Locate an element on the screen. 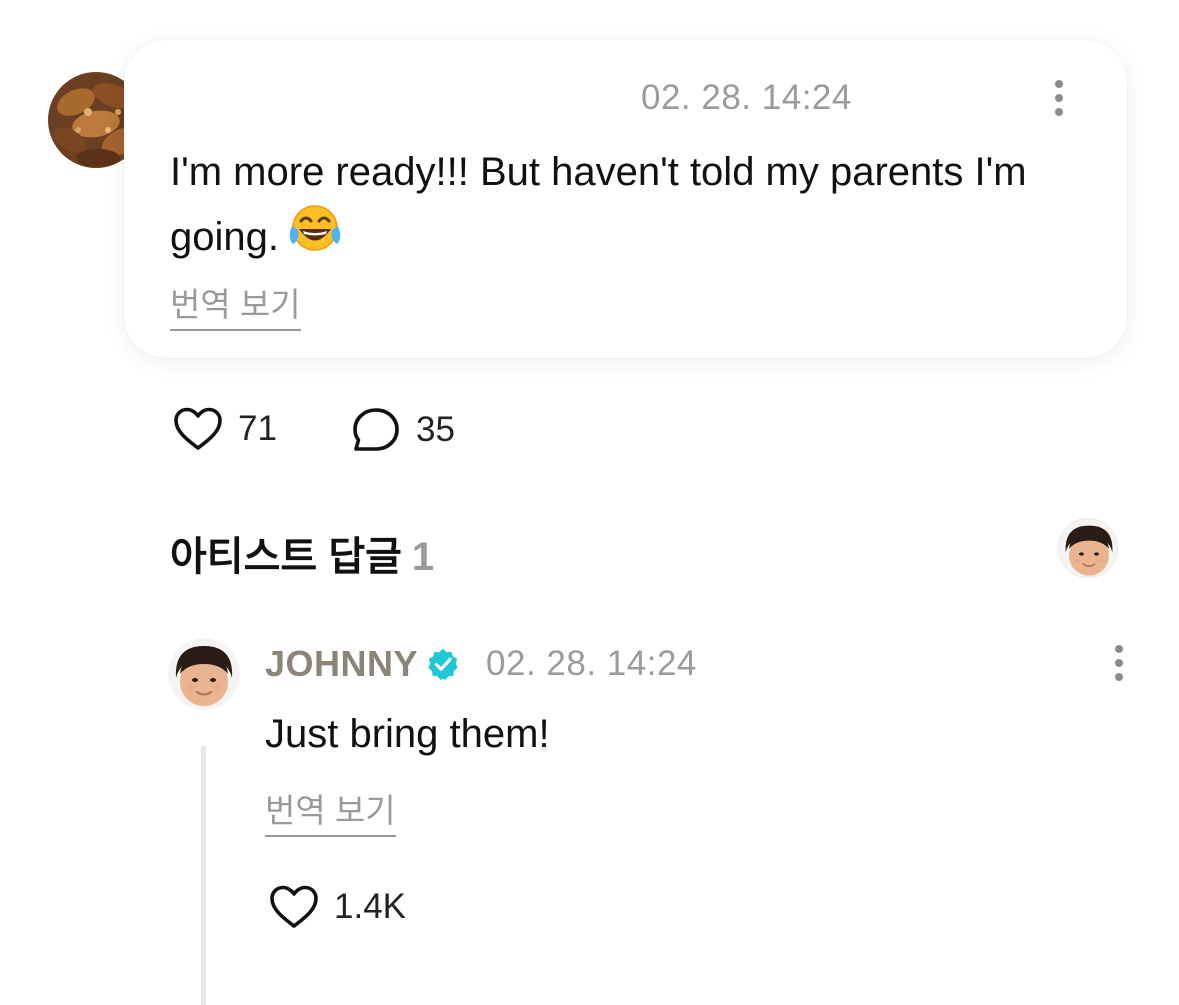 The width and height of the screenshot is (1179, 1005). reply-translate-link: 번역 보기 is located at coordinates (330, 810).